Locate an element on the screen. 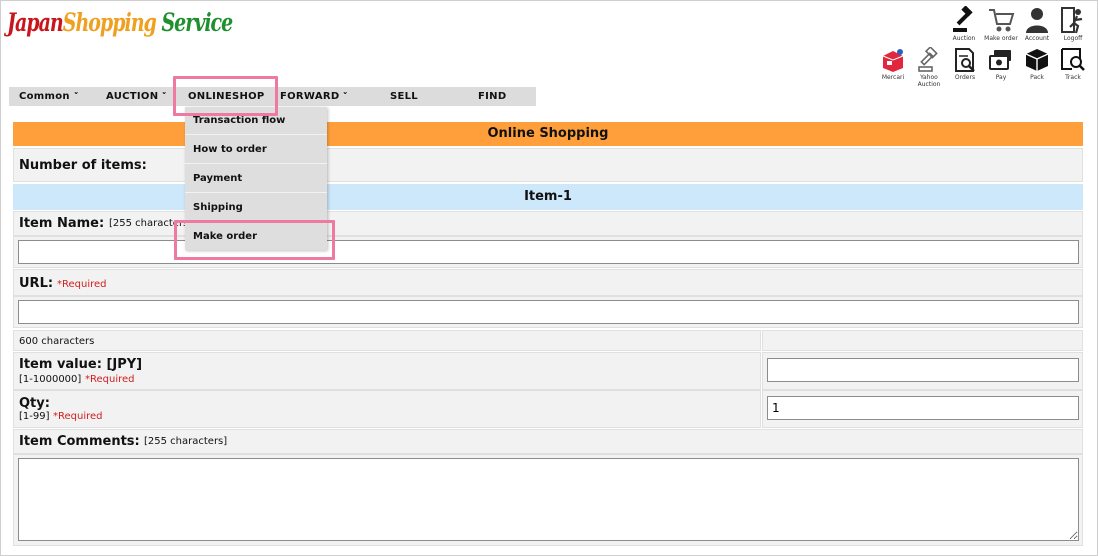 The width and height of the screenshot is (1098, 556). comments-textarea is located at coordinates (548, 499).